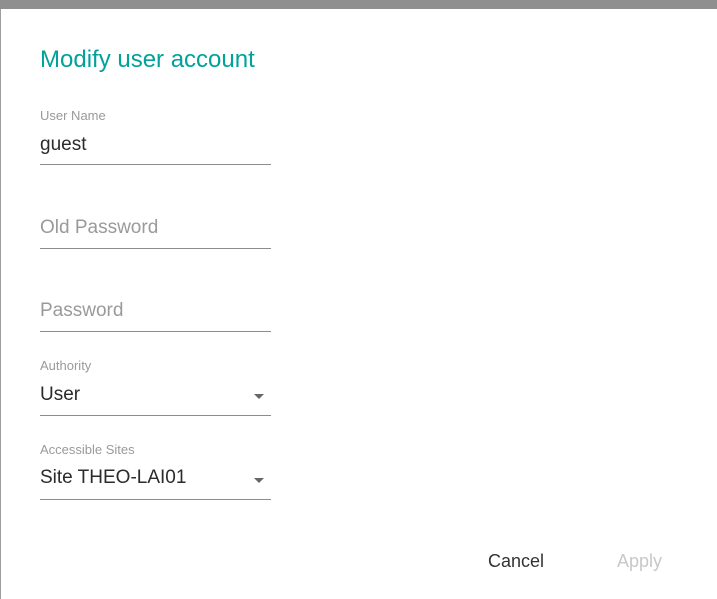  Describe the element at coordinates (87, 449) in the screenshot. I see `accessible-sites-label: Accessible Sites` at that location.